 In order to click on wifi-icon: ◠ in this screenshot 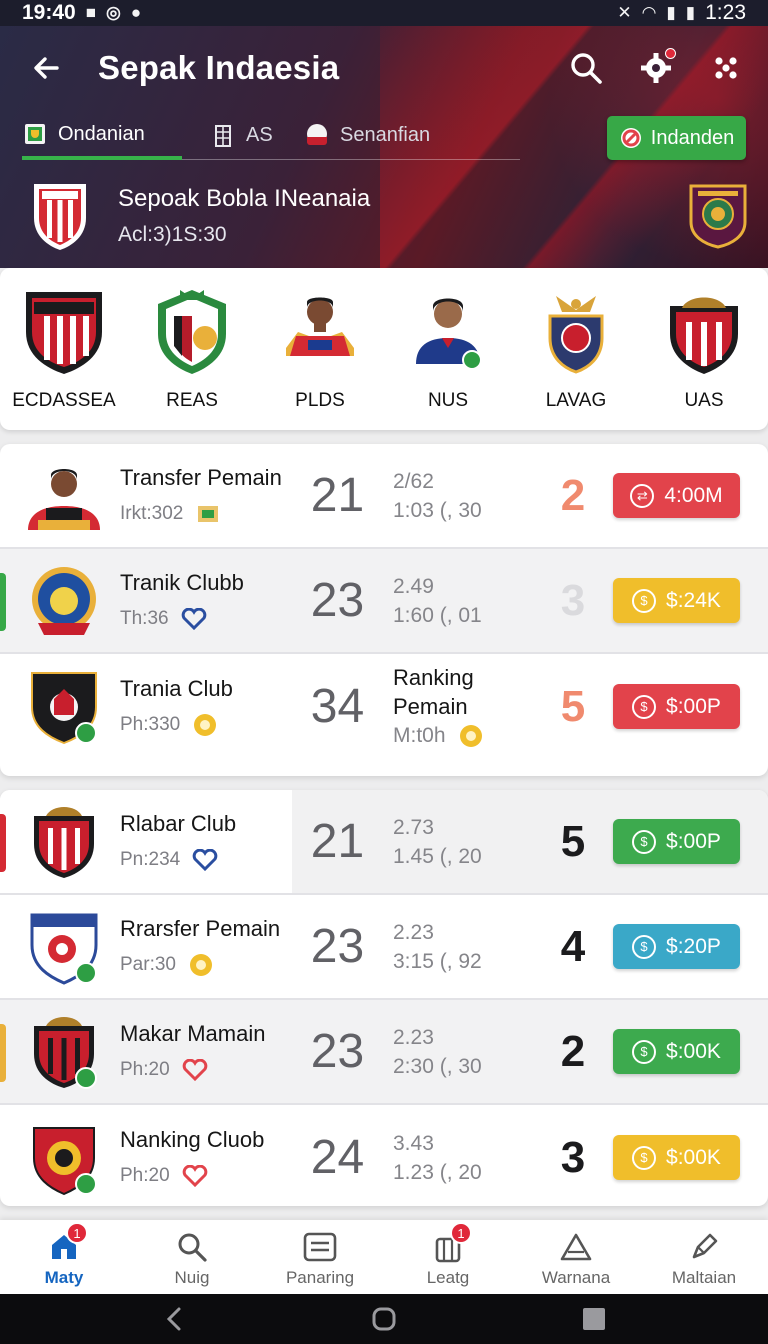, I will do `click(649, 12)`.